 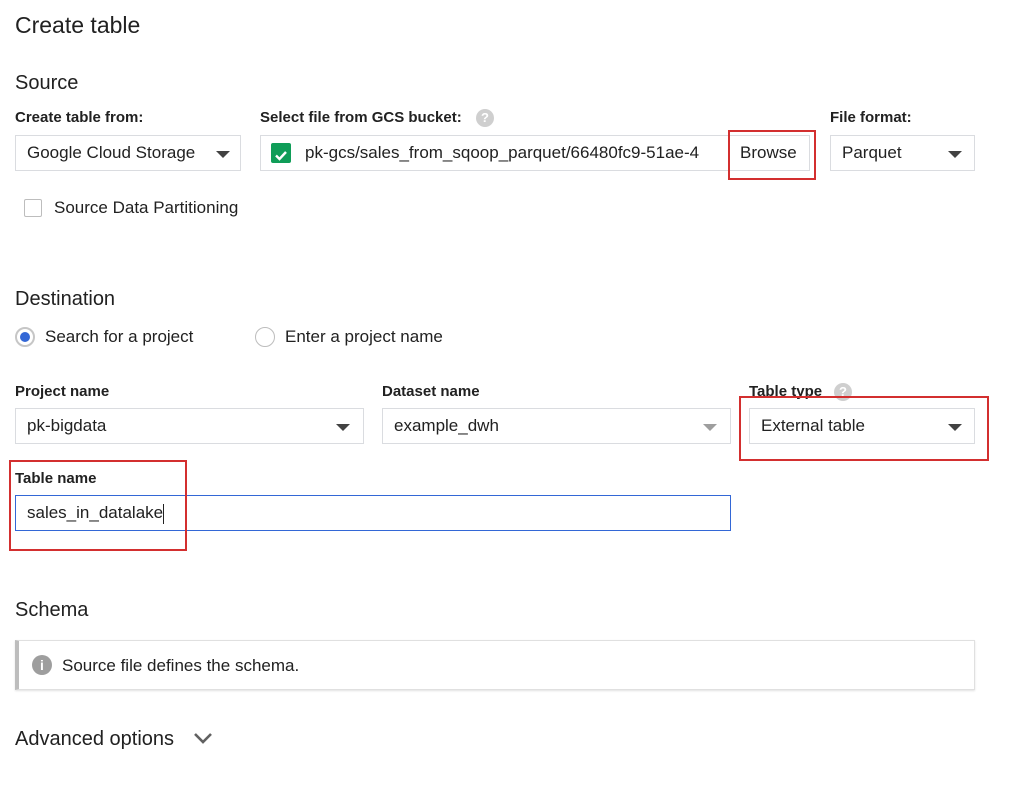 What do you see at coordinates (42, 665) in the screenshot?
I see `info-icon: i` at bounding box center [42, 665].